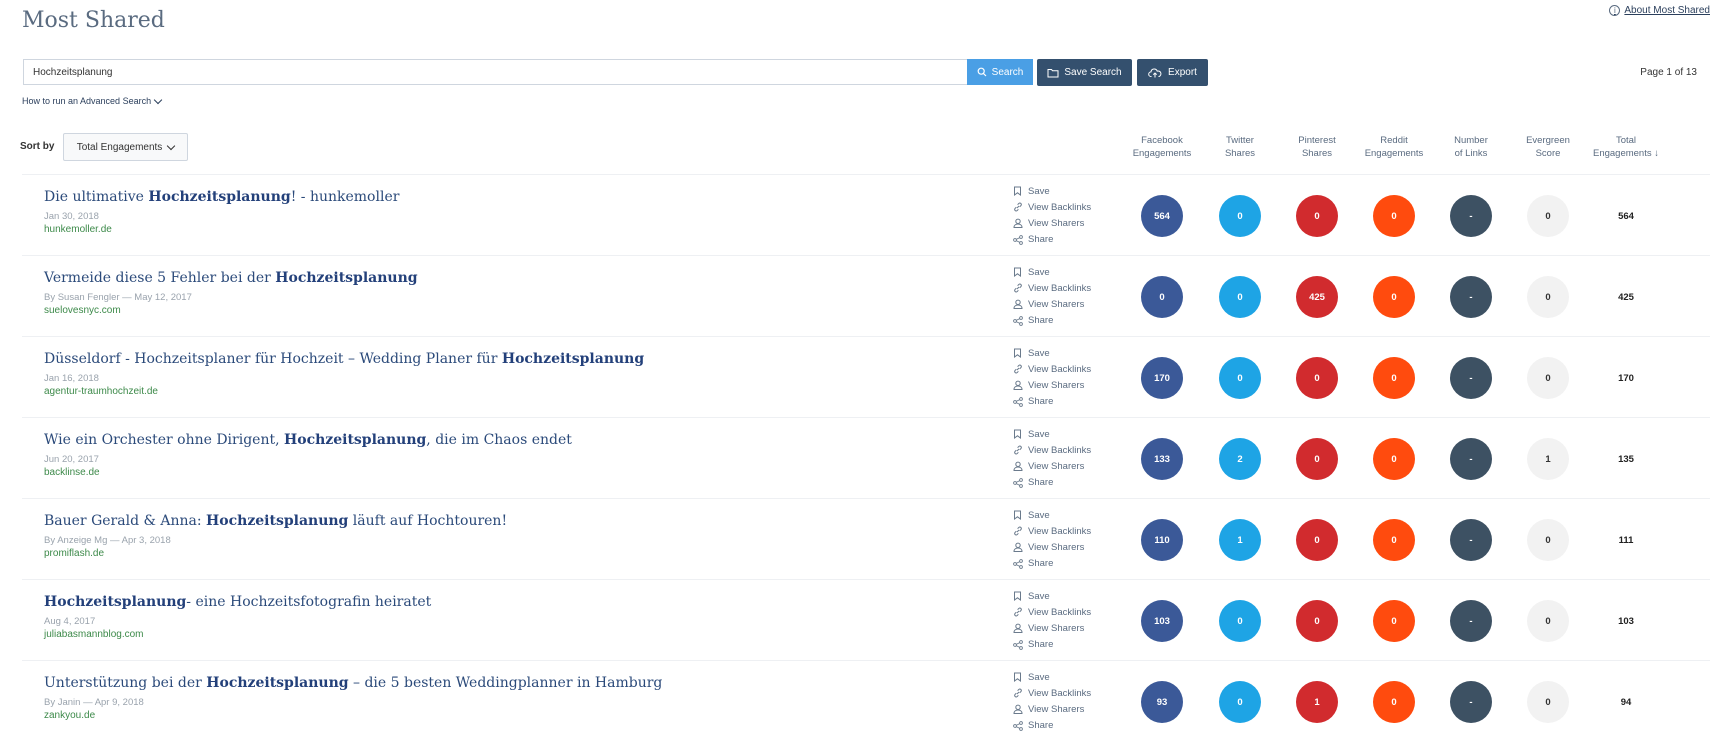 This screenshot has width=1724, height=742. What do you see at coordinates (1317, 702) in the screenshot?
I see `metric-pinterest: 1` at bounding box center [1317, 702].